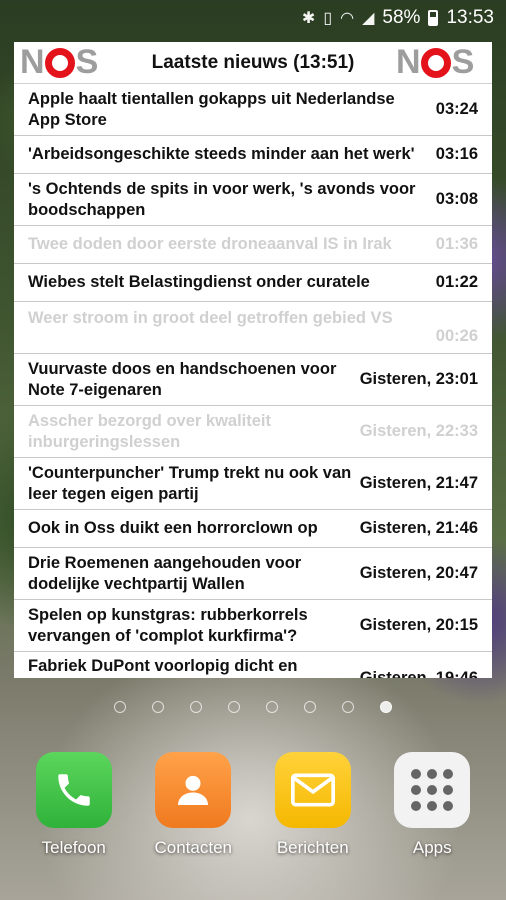 This screenshot has height=900, width=506. What do you see at coordinates (418, 528) in the screenshot?
I see `news-time: Gisteren, 21:46` at bounding box center [418, 528].